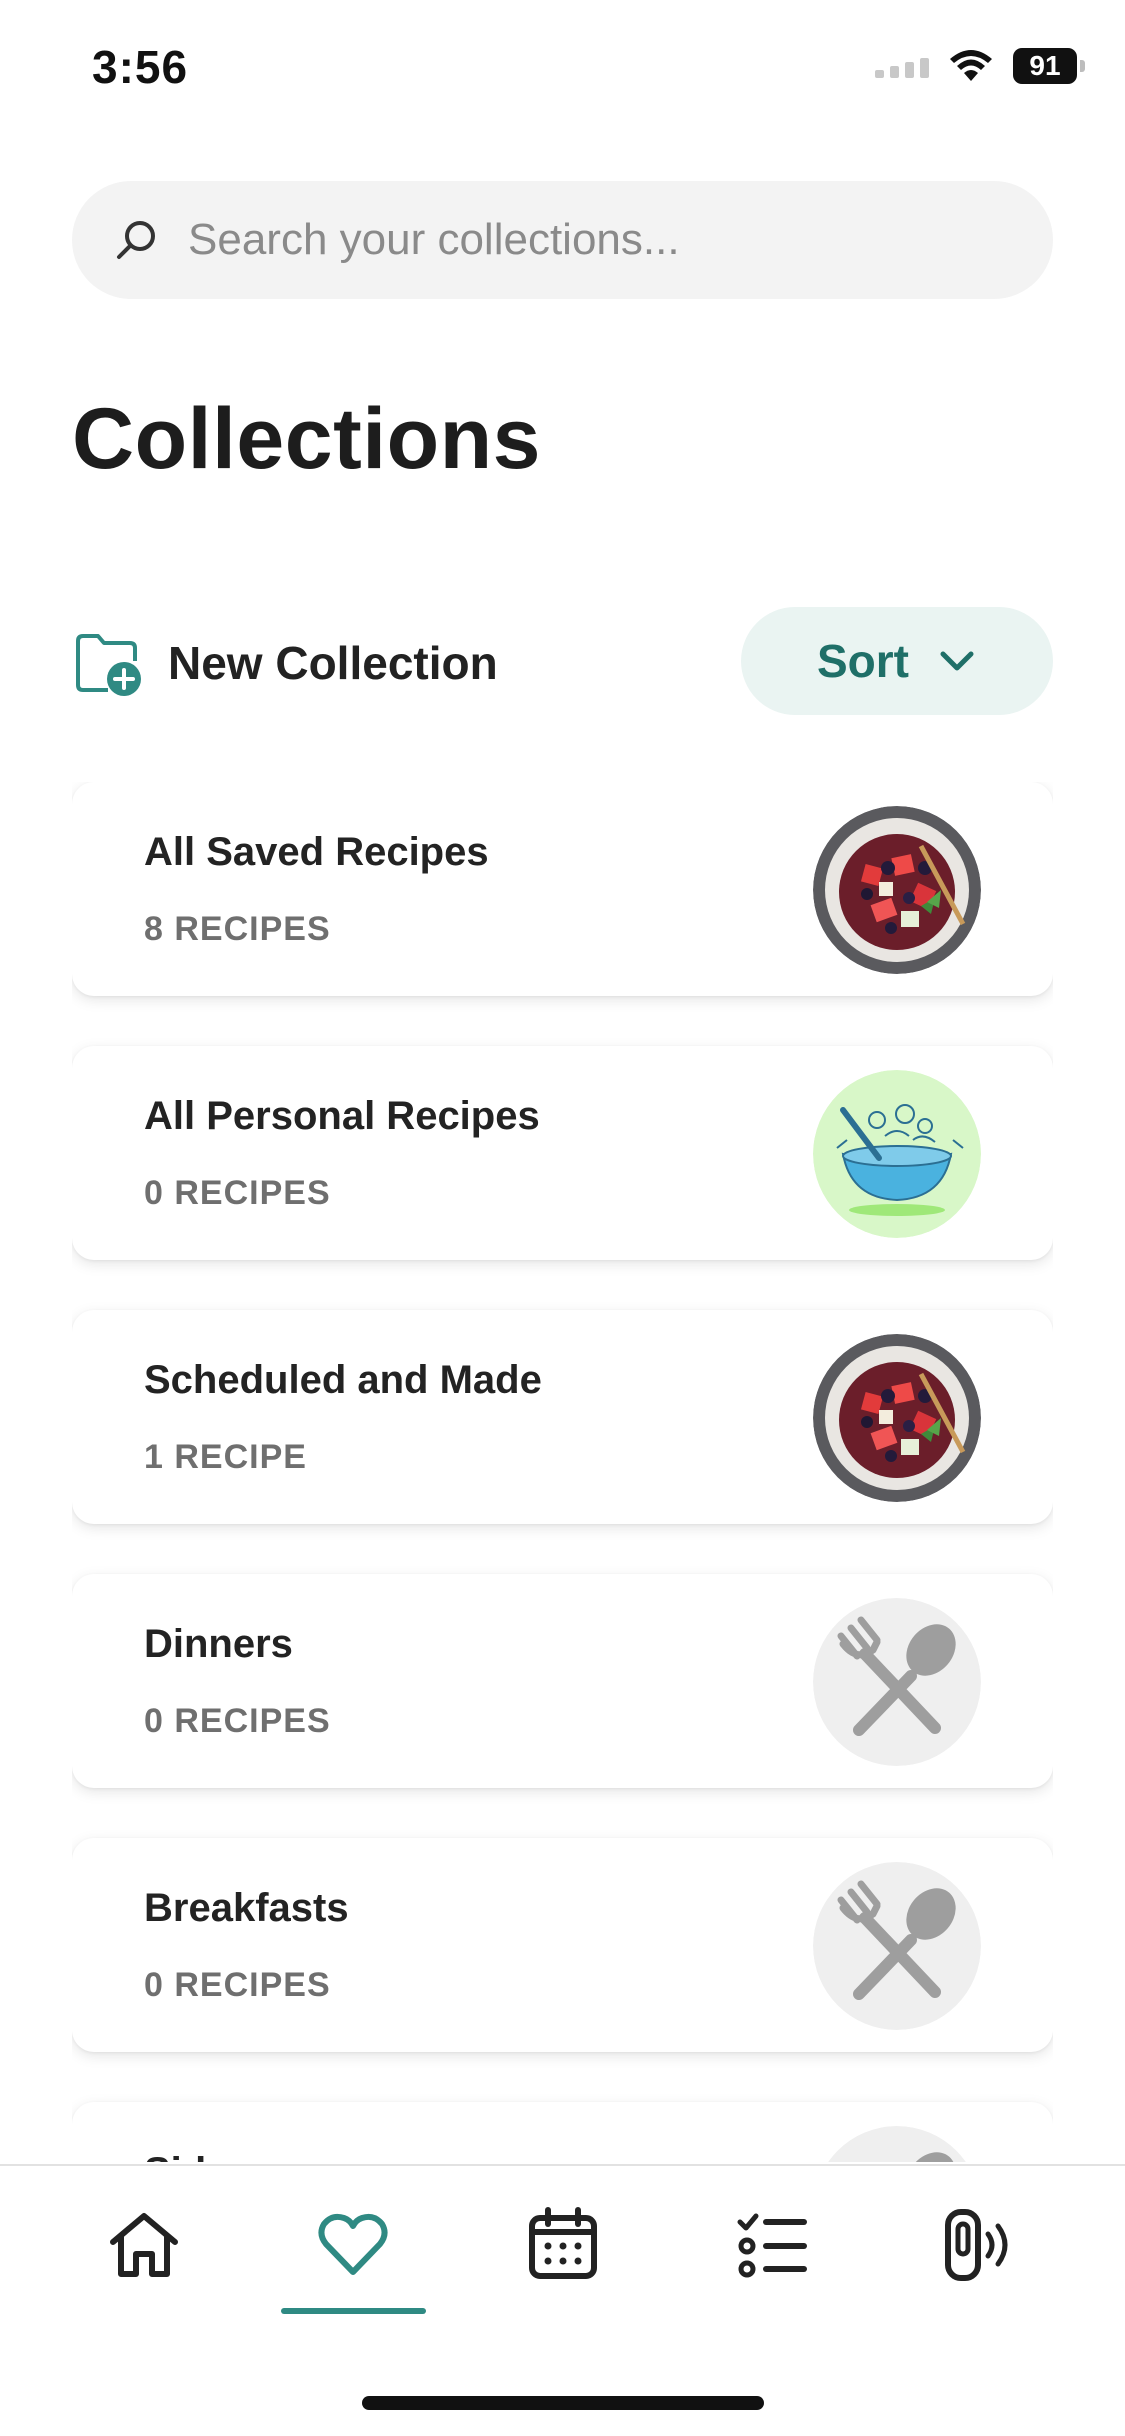 This screenshot has width=1125, height=2436. I want to click on folder-add-icon, so click(108, 664).